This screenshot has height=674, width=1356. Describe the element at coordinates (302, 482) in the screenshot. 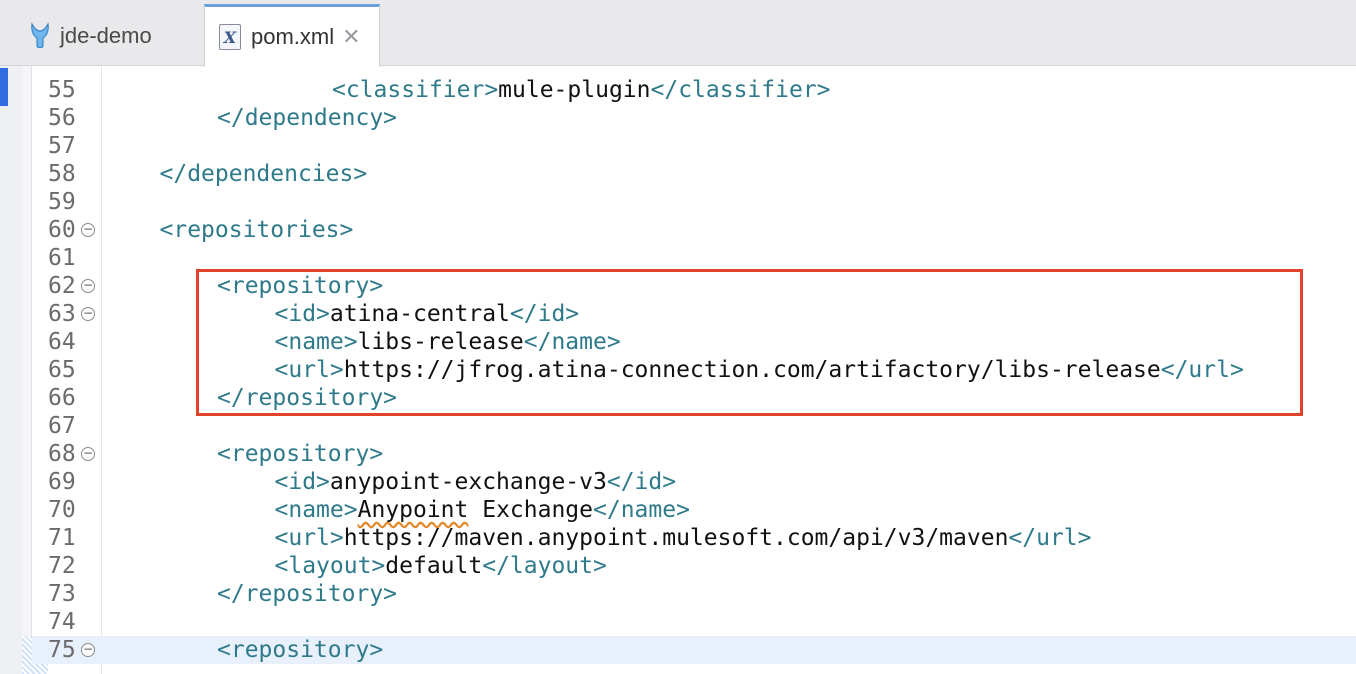

I see `xml-tag: <id>` at that location.